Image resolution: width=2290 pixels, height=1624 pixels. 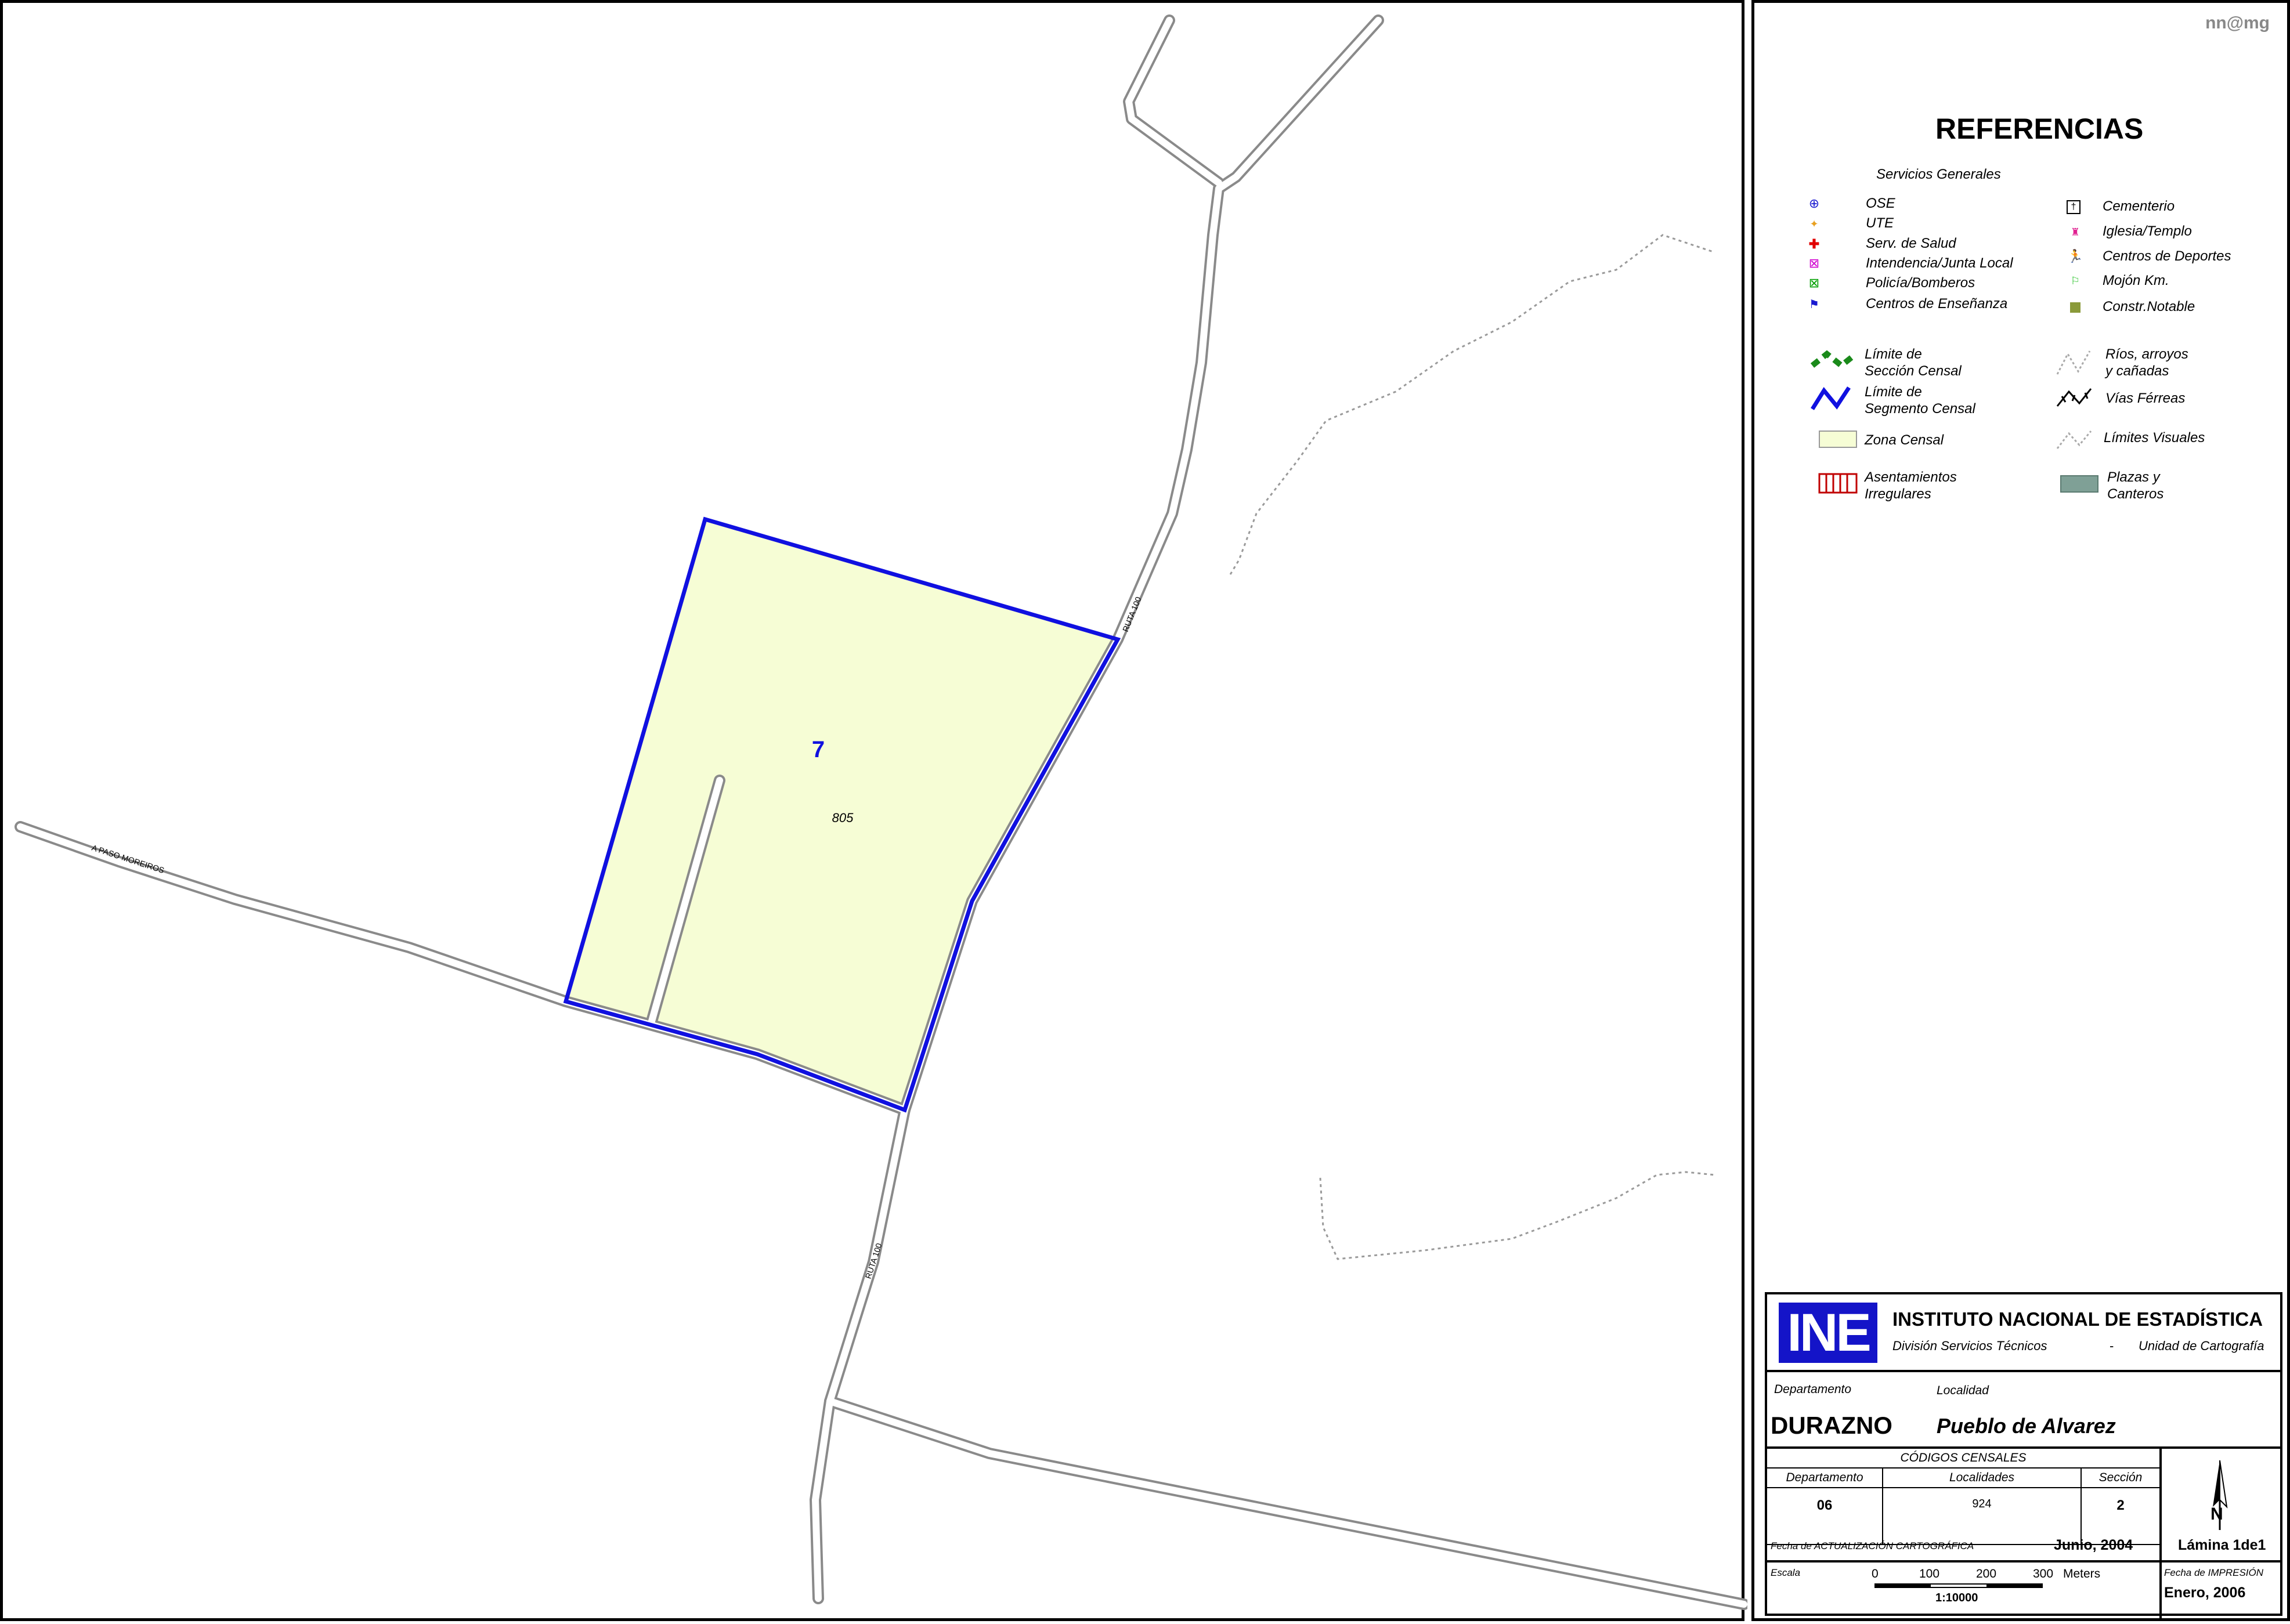 I want to click on plazas-symbol, so click(x=2079, y=484).